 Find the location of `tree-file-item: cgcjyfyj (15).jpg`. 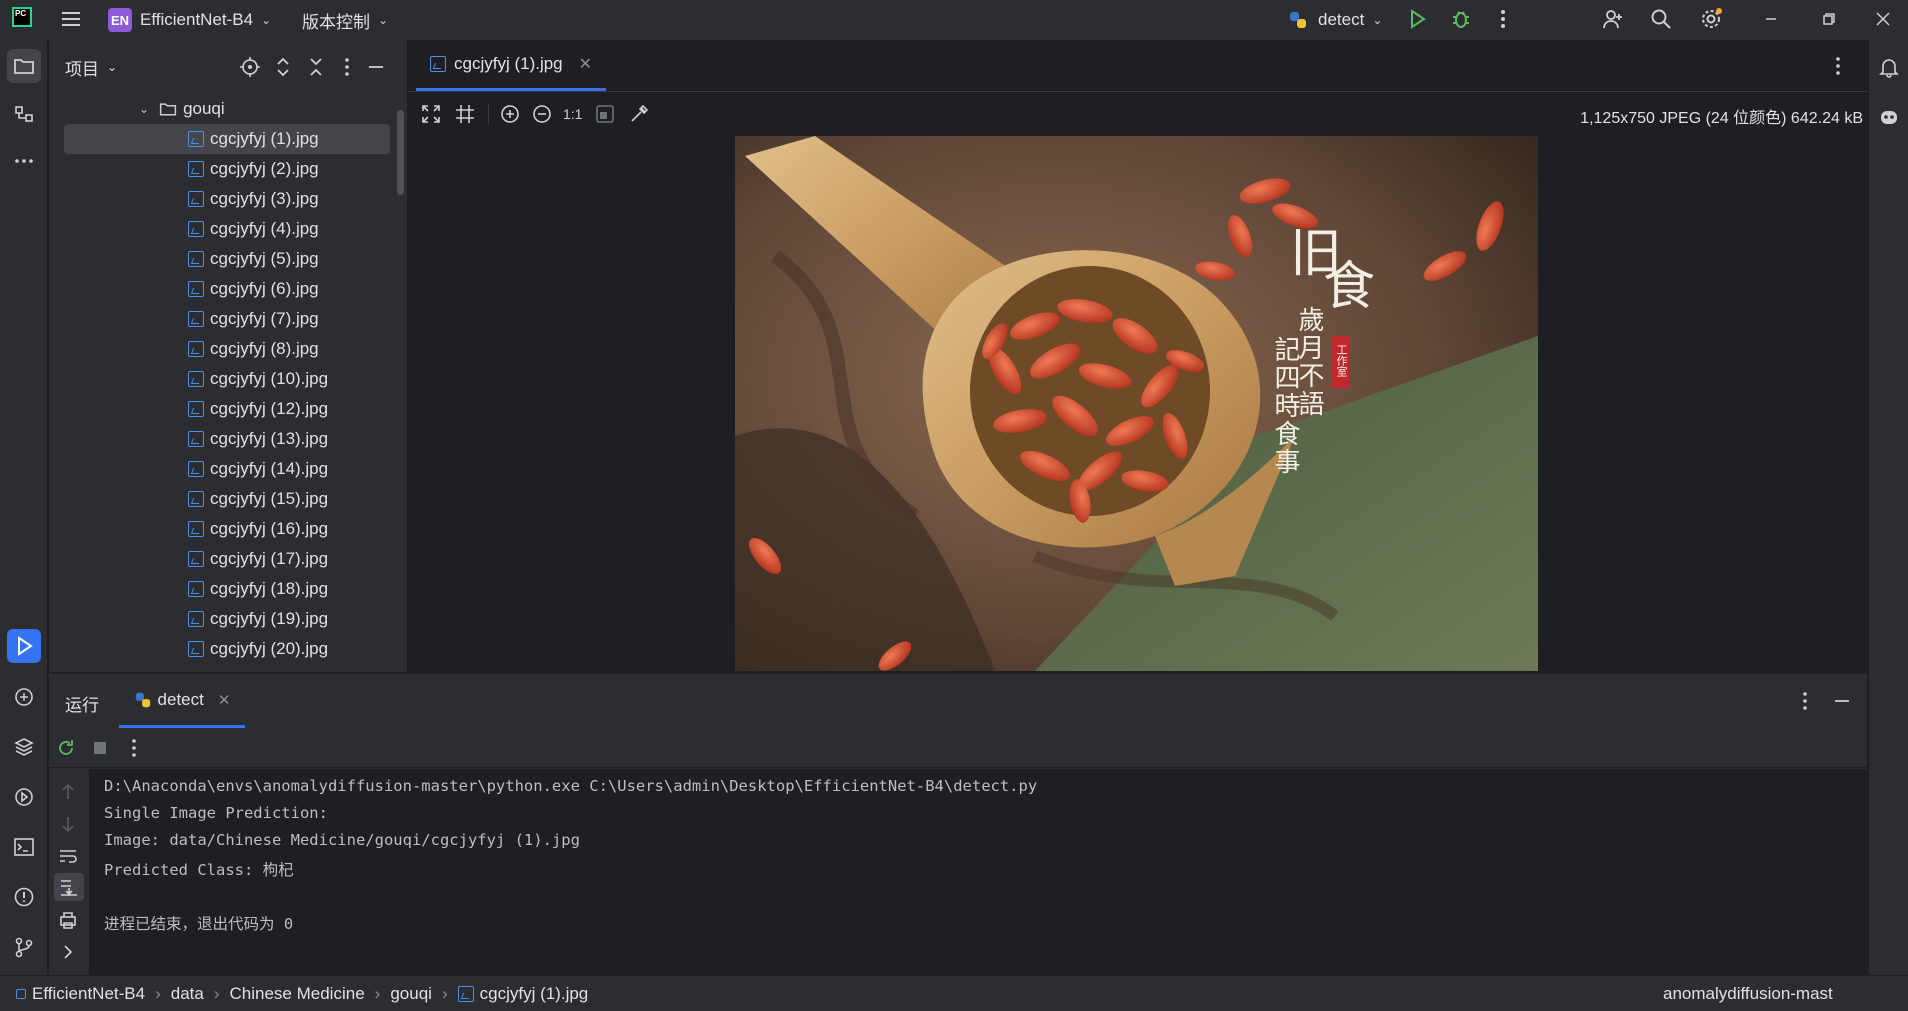

tree-file-item: cgcjyfyj (15).jpg is located at coordinates (227, 499).